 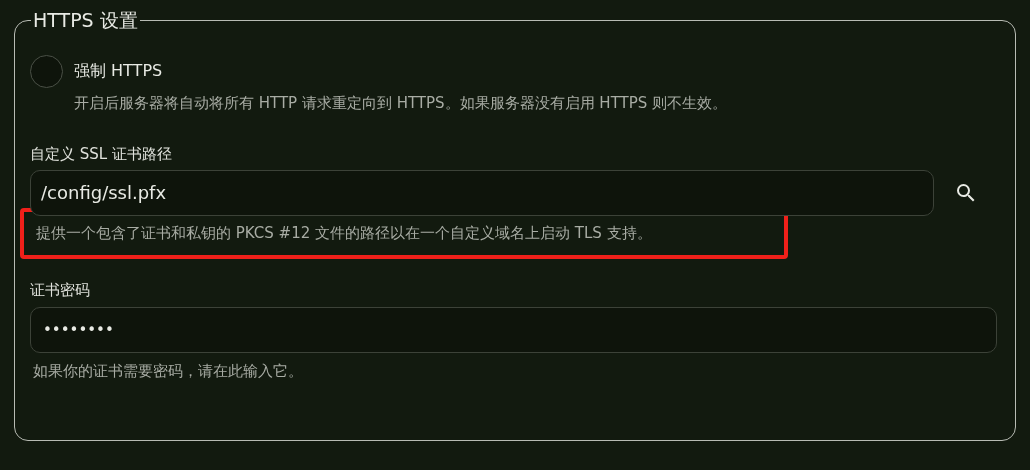 I want to click on checkbox-description: 开启后服务器将自动将所有 HTTP 请求重定向到 HTTPS。如果服务器没有启用 HTTPS 则不生效。, so click(x=401, y=102).